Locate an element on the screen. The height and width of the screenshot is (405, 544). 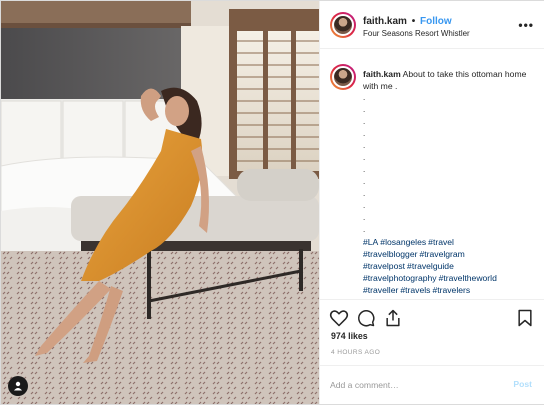
action-bar is located at coordinates (432, 317).